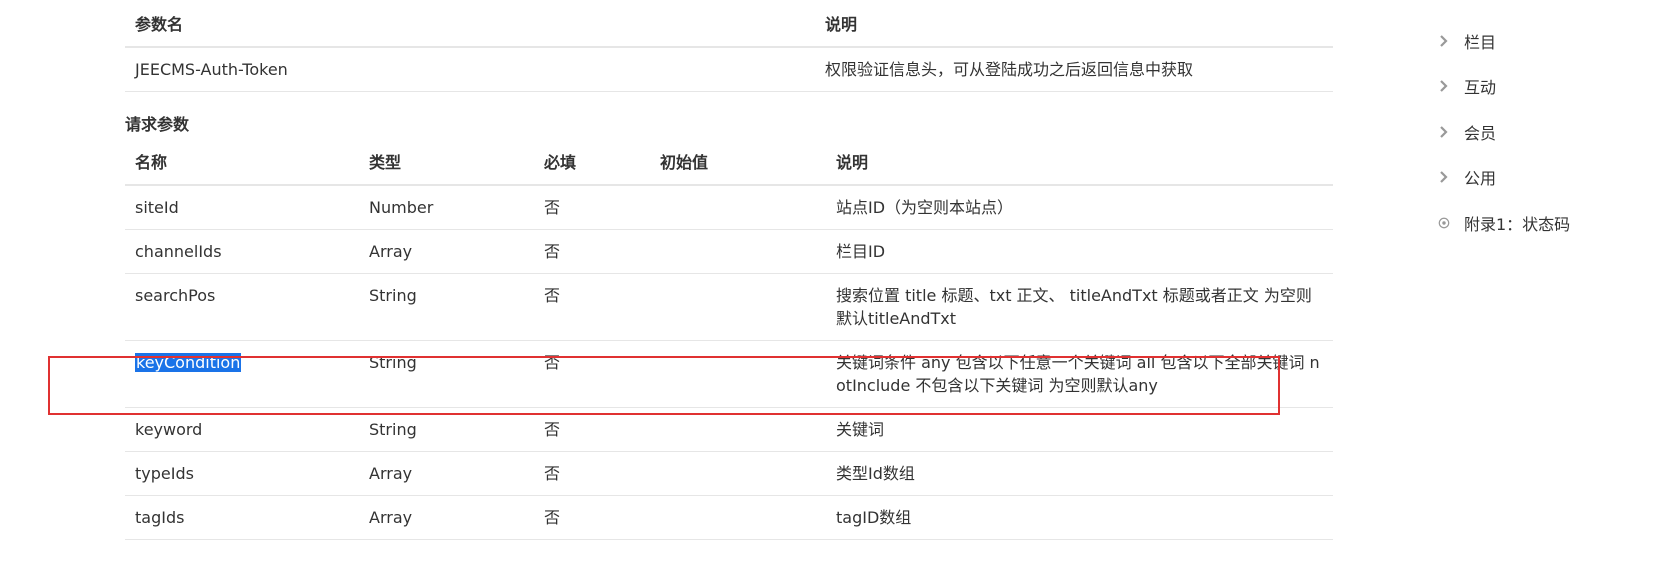 Image resolution: width=1678 pixels, height=572 pixels. I want to click on table-row: tagIds Array 否 tagID数组, so click(729, 517).